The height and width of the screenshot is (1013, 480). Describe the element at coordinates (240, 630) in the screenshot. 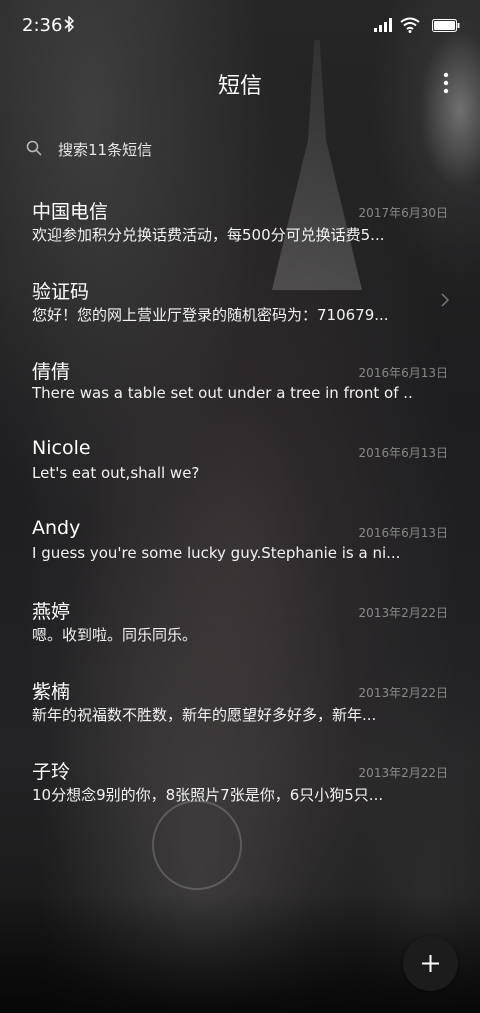

I see `message-item-yanting: 燕婷 2013年2月22日 嗯。收到啦。同乐同乐。` at that location.